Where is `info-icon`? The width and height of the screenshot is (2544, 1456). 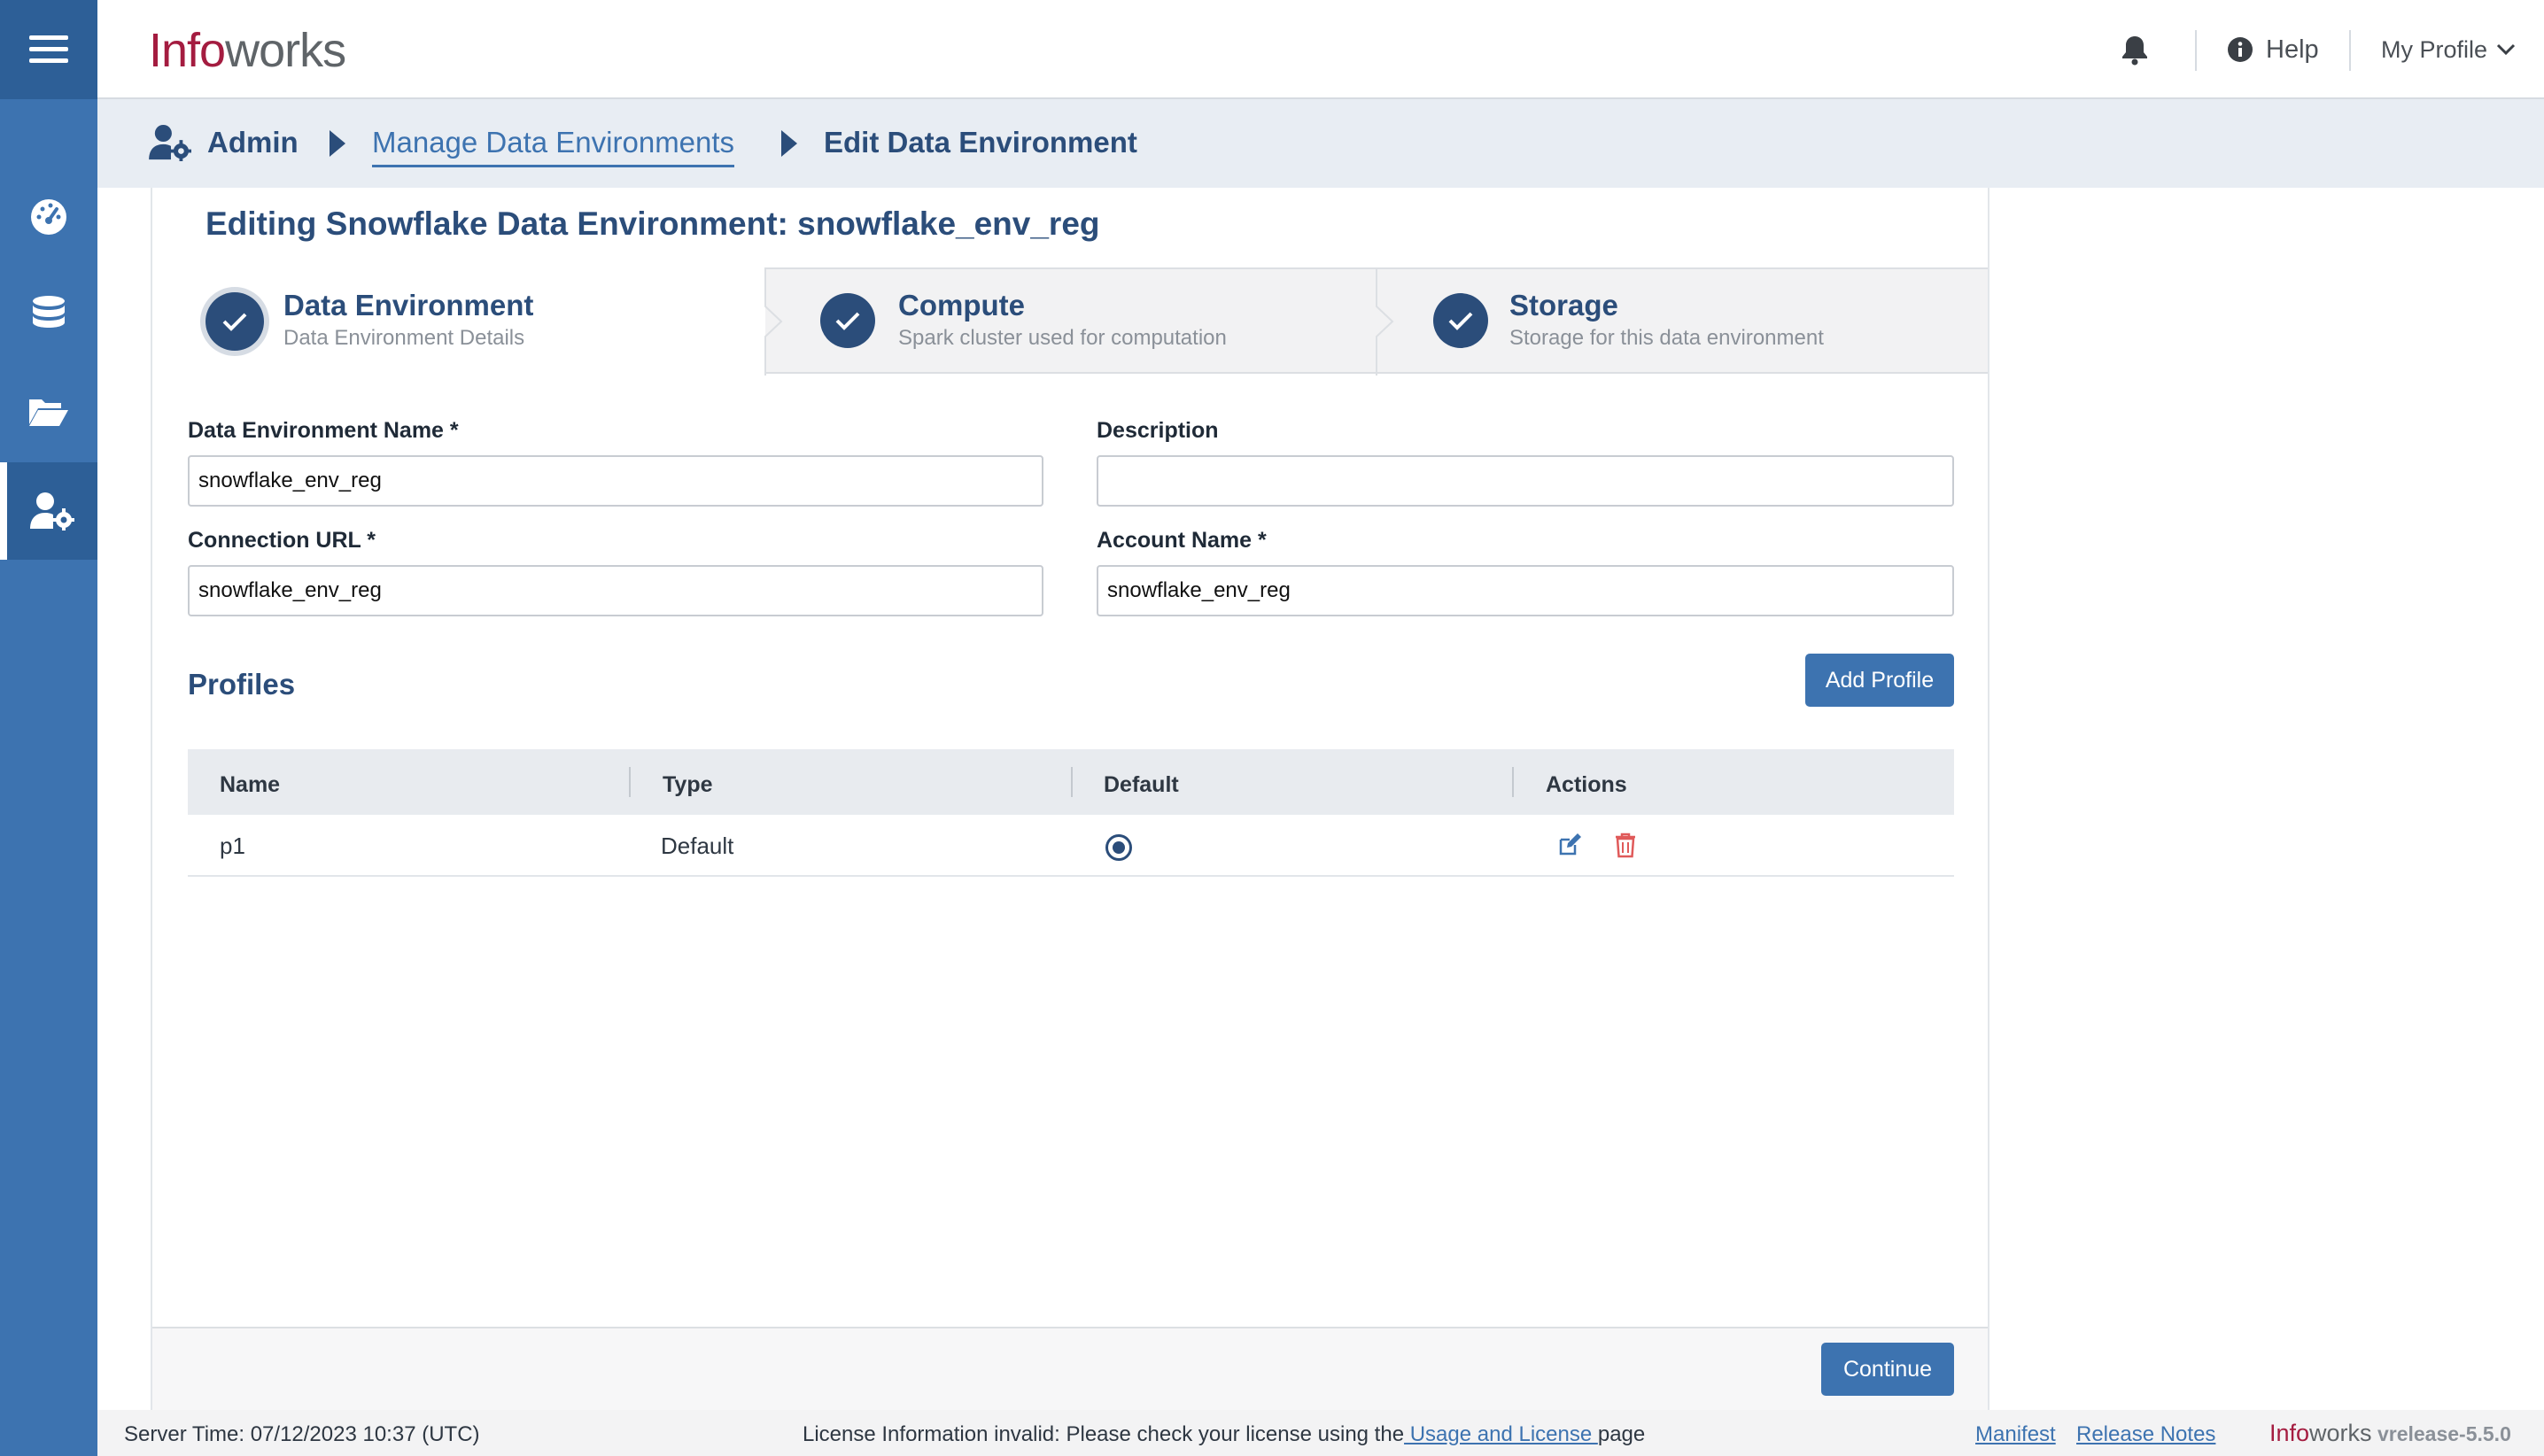
info-icon is located at coordinates (2240, 49).